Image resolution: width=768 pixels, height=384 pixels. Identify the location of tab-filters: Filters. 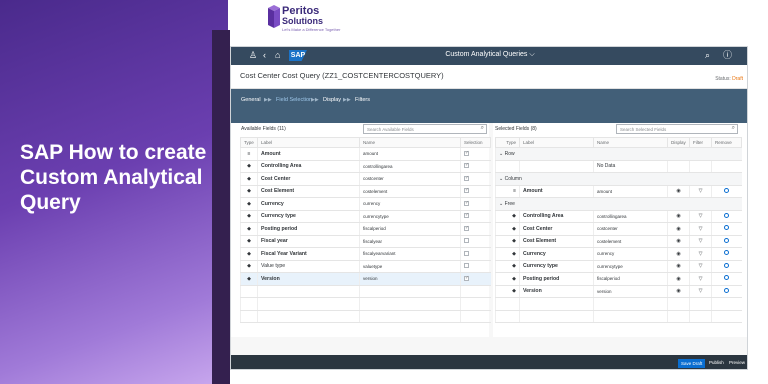
(362, 100).